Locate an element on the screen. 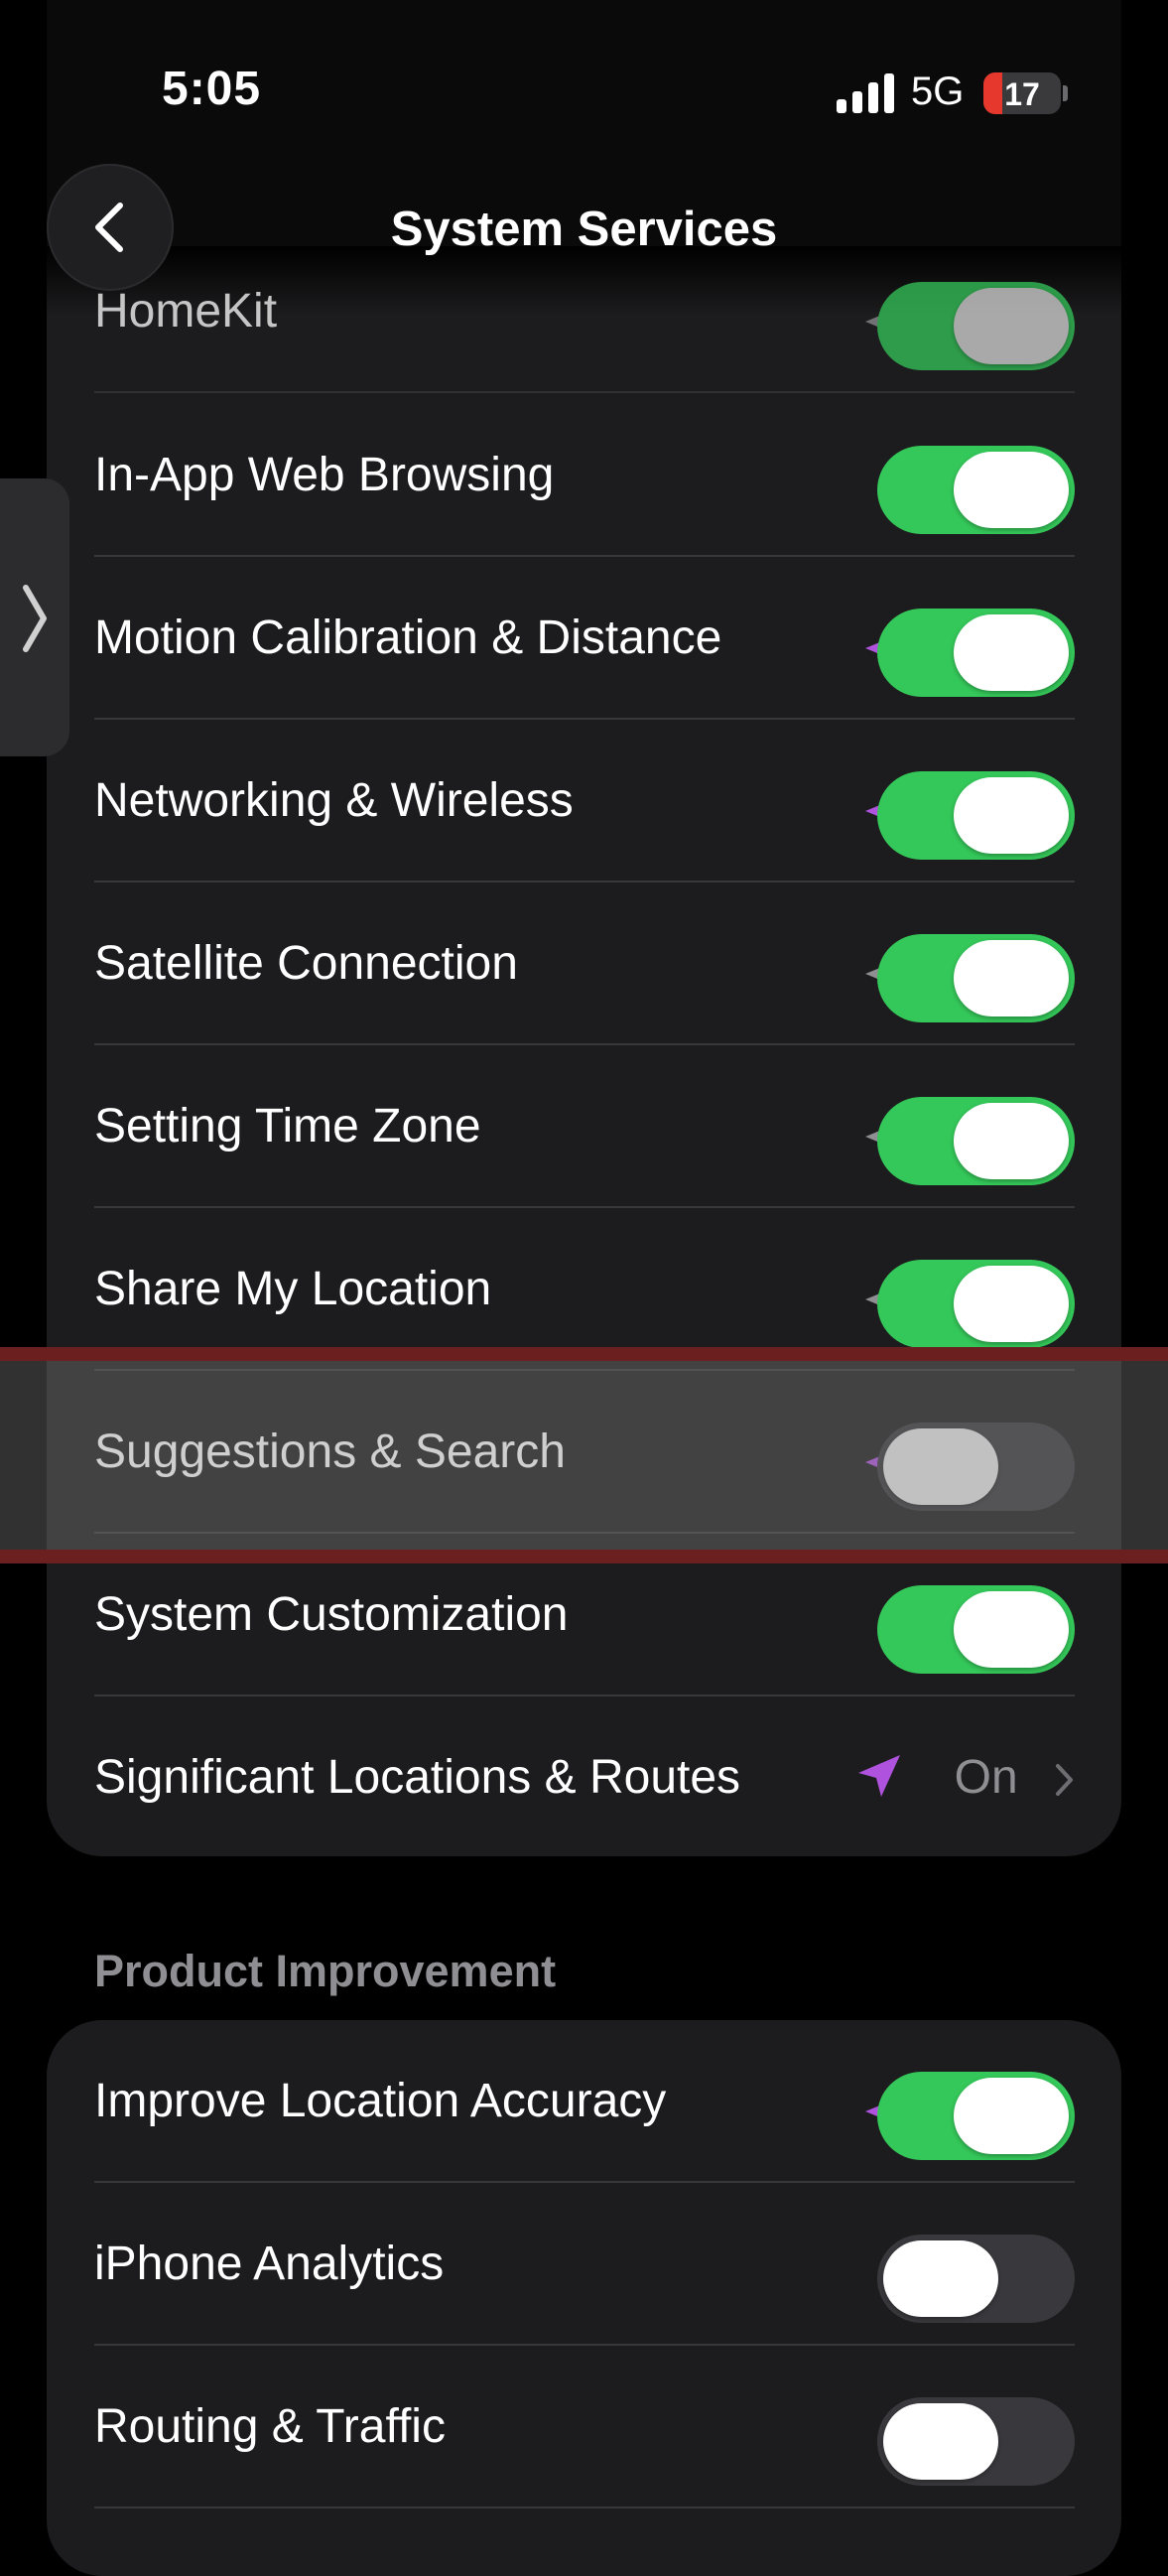  satellite-connection-toggle is located at coordinates (976, 978).